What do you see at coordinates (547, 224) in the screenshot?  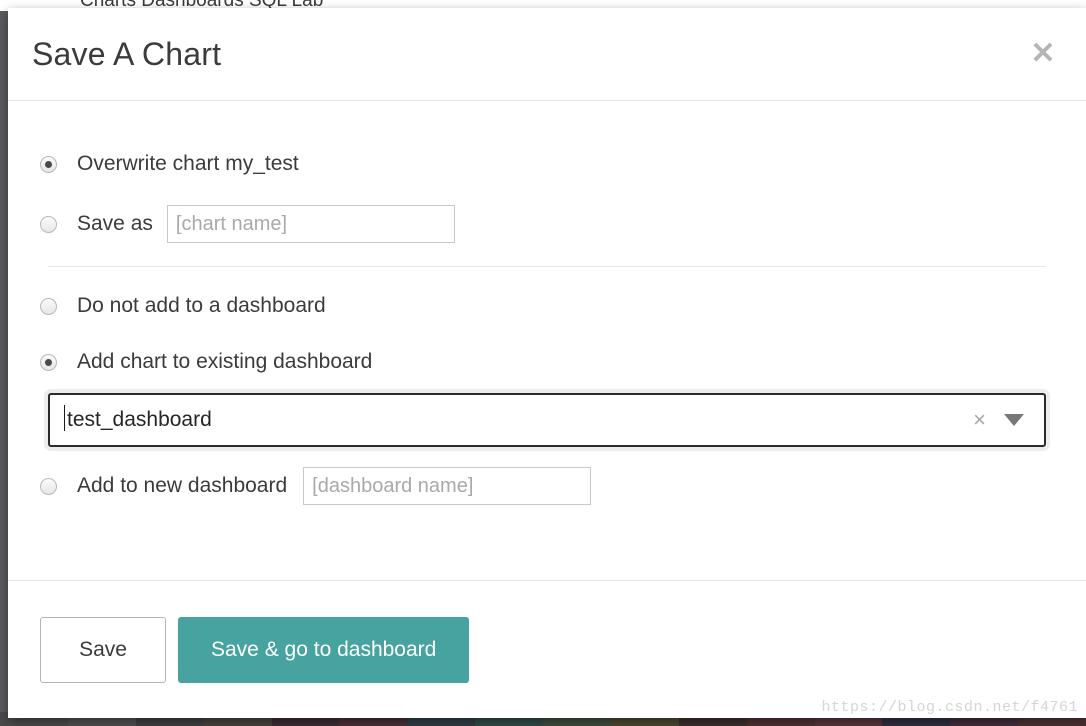 I see `option-row-save-as: Save as` at bounding box center [547, 224].